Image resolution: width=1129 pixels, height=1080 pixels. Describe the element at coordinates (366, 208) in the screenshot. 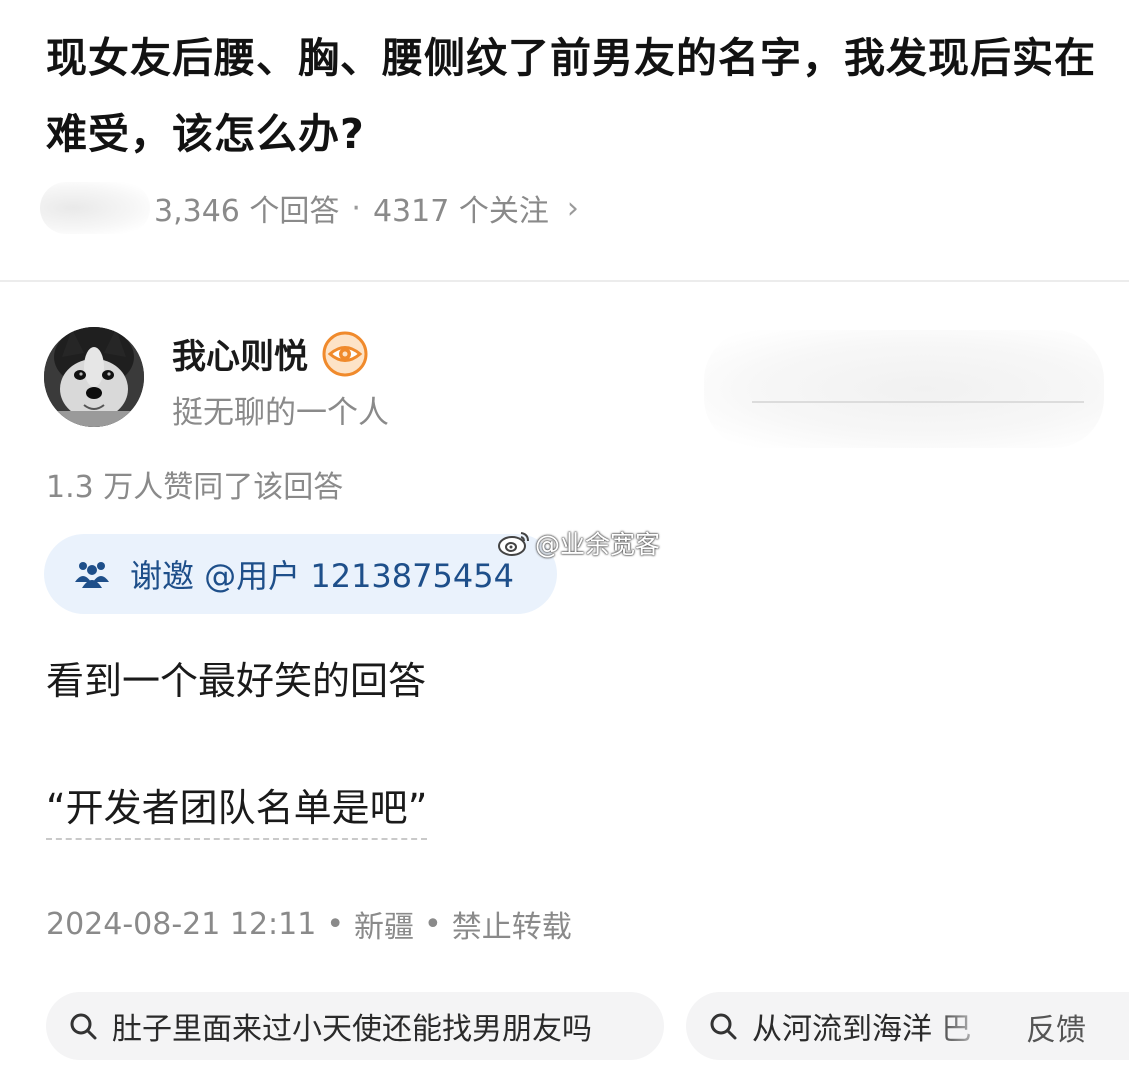

I see `question-stats: 3,346 个回答 · 4317 个关注 ›` at that location.